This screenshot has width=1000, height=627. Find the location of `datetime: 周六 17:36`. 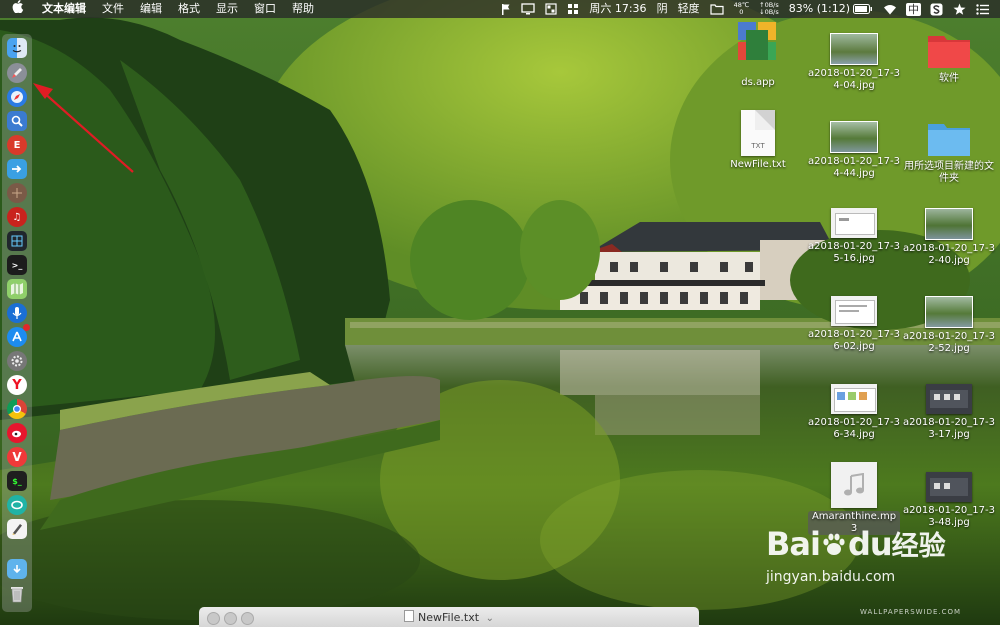

datetime: 周六 17:36 is located at coordinates (617, 9).